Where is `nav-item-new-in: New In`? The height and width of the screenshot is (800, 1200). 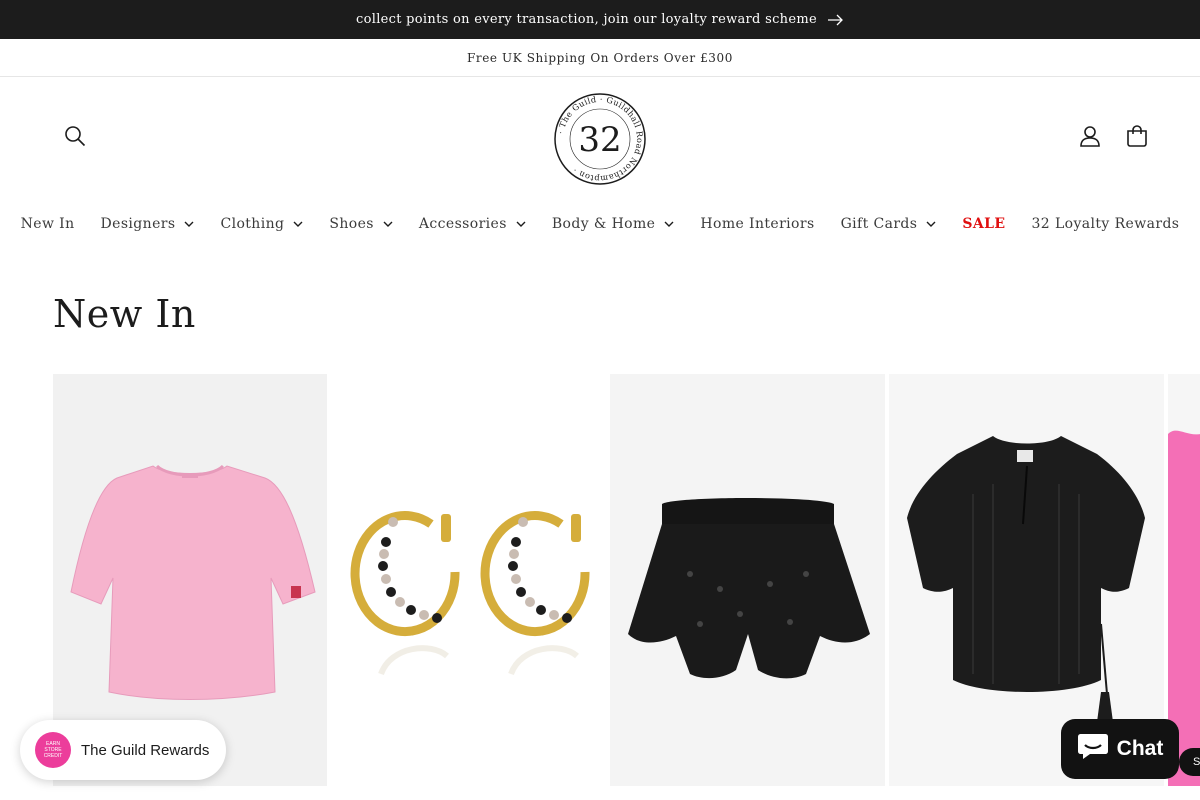 nav-item-new-in: New In is located at coordinates (48, 224).